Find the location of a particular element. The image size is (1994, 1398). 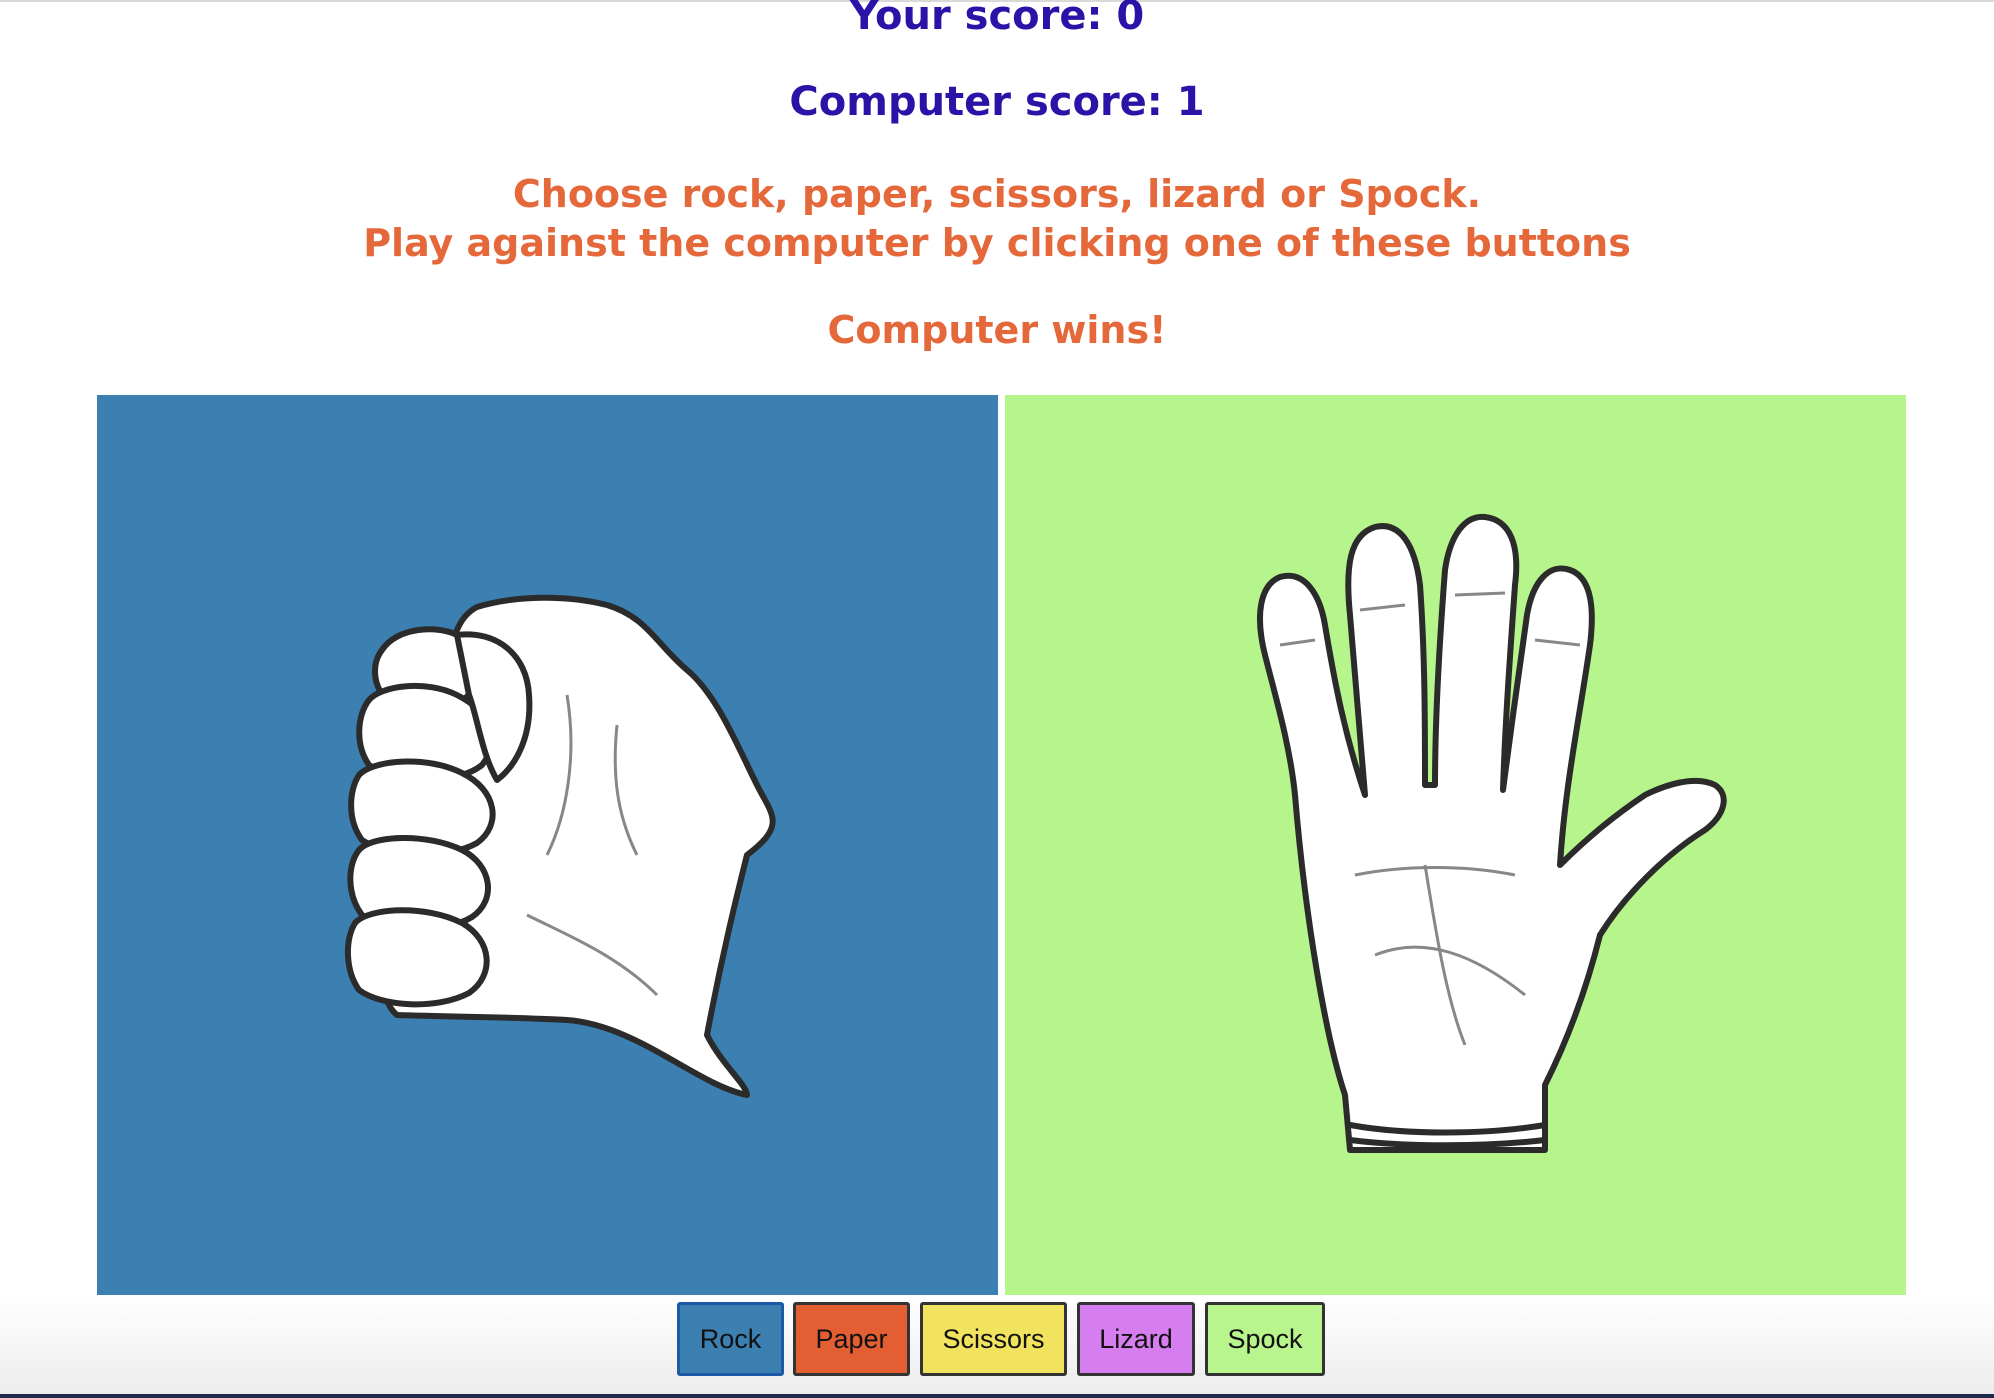

result-message: Computer wins! is located at coordinates (997, 330).